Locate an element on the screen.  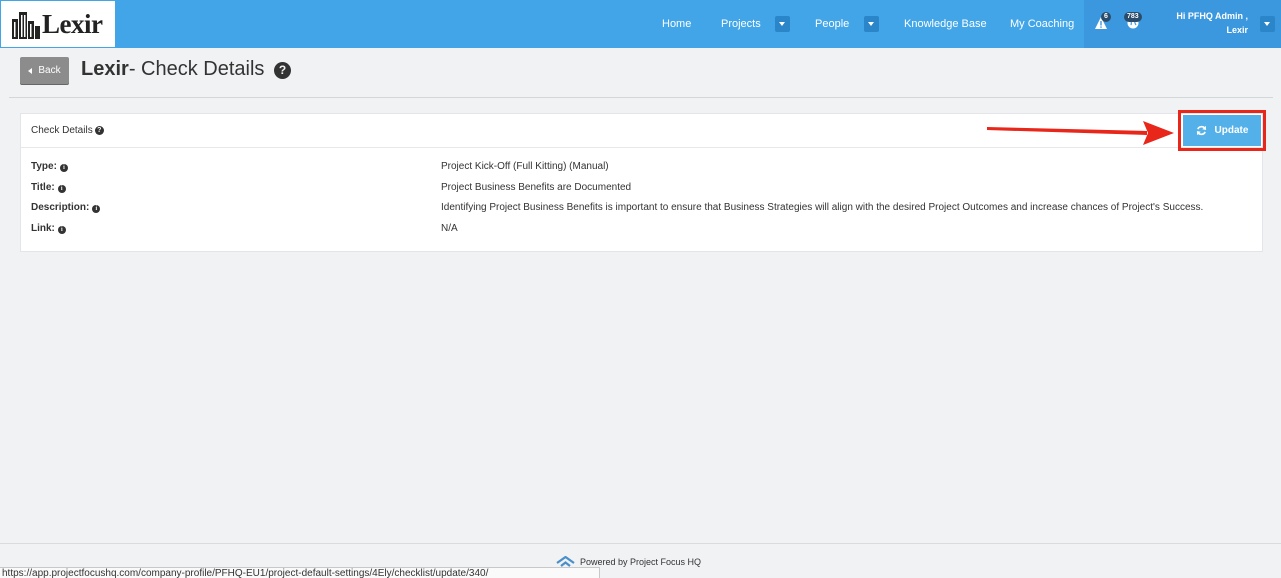
user-greeting: Hi PFHQ Admin , is located at coordinates (1212, 16).